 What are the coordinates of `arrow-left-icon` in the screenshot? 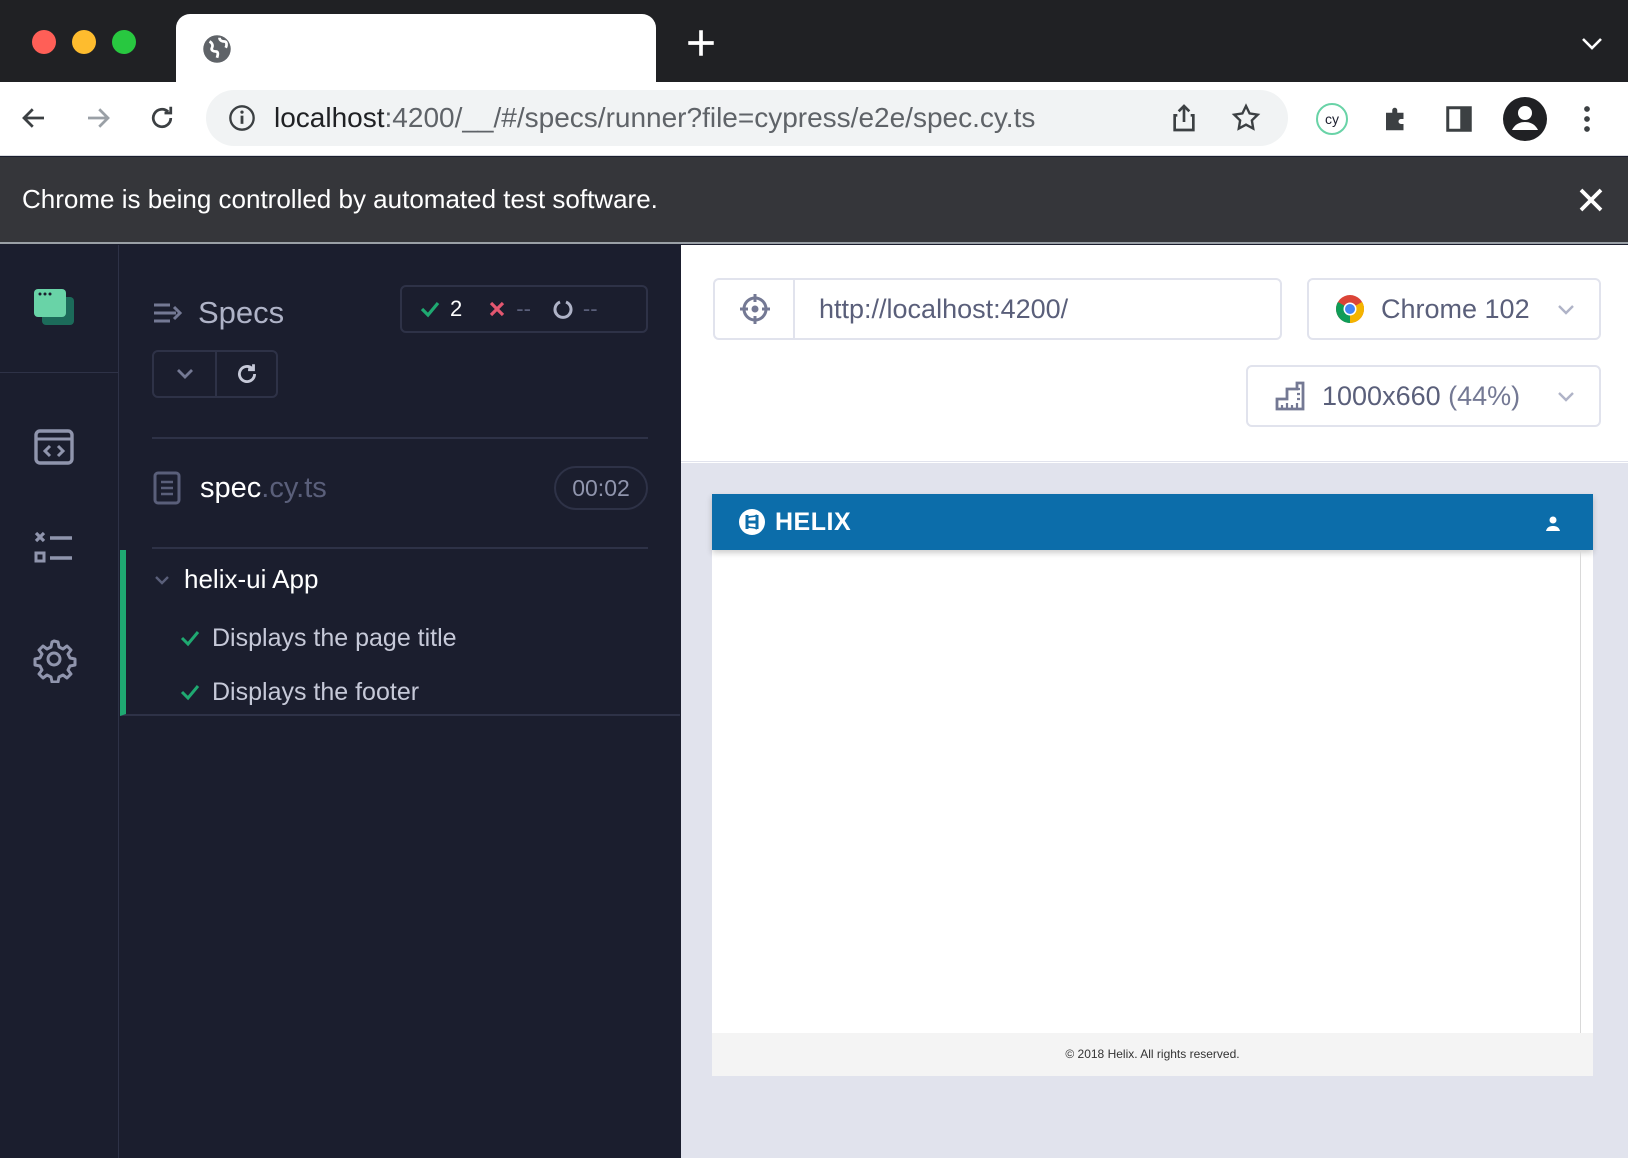 It's located at (33, 118).